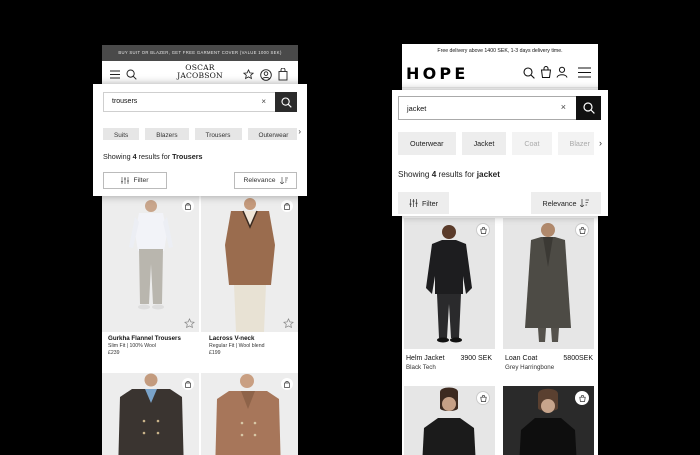  What do you see at coordinates (253, 338) in the screenshot?
I see `product-name: Lacross V-neck` at bounding box center [253, 338].